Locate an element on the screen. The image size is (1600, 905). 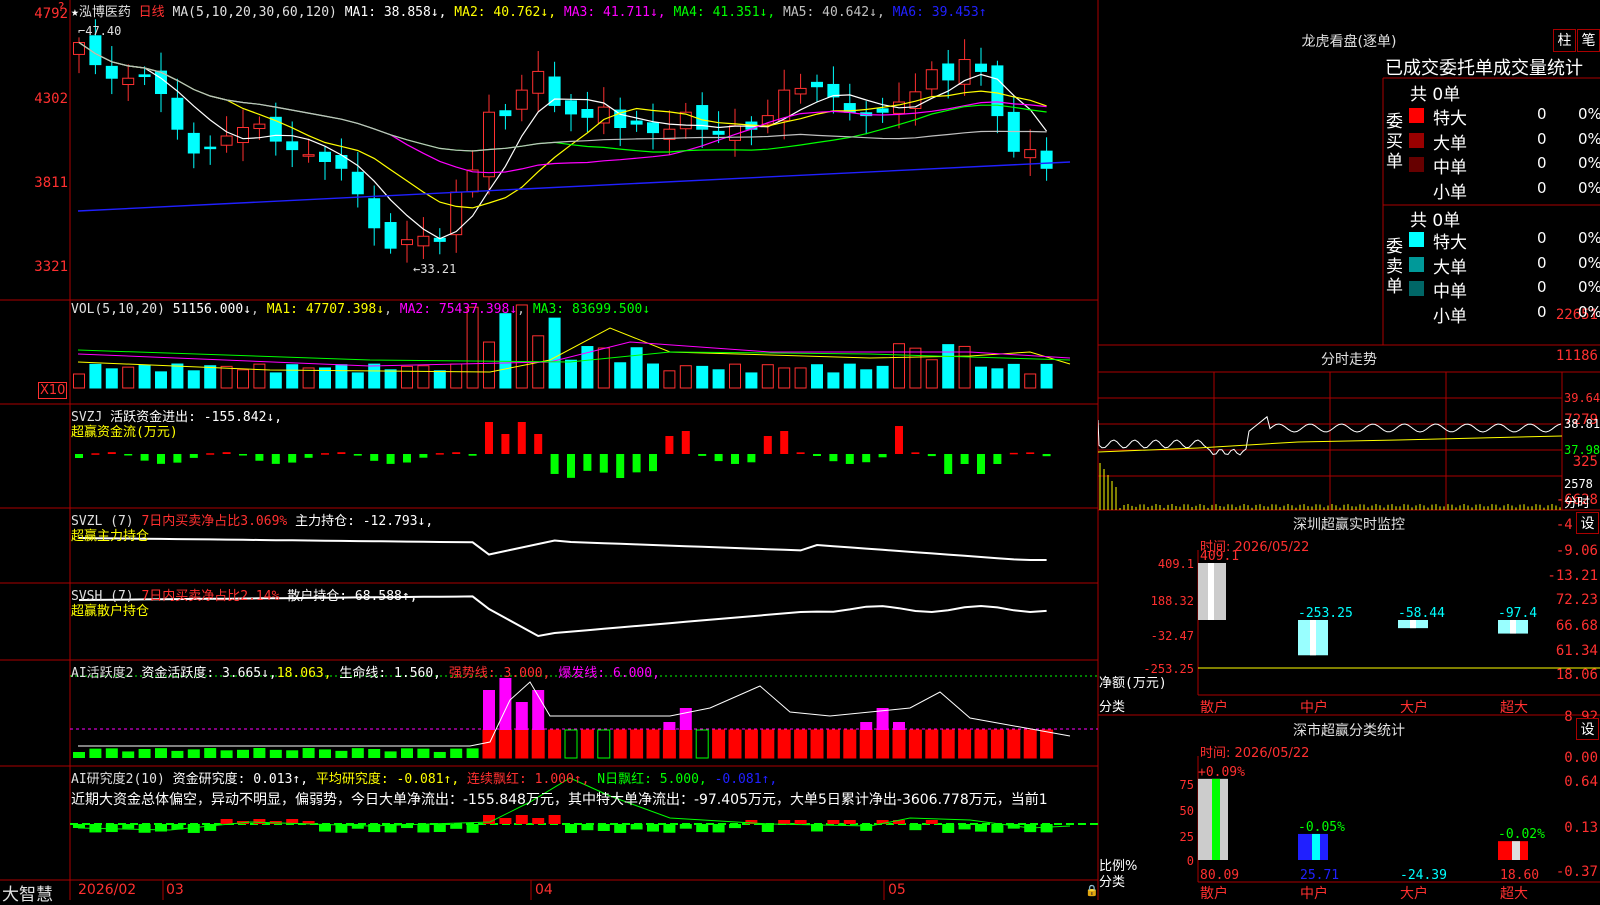
svsh-position: 散户持仓: 68.588↑, is located at coordinates (352, 596).